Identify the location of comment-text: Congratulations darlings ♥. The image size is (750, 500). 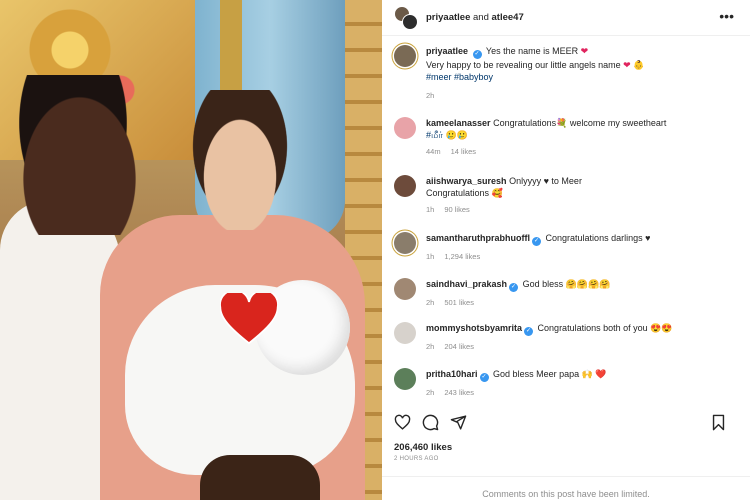
(598, 238).